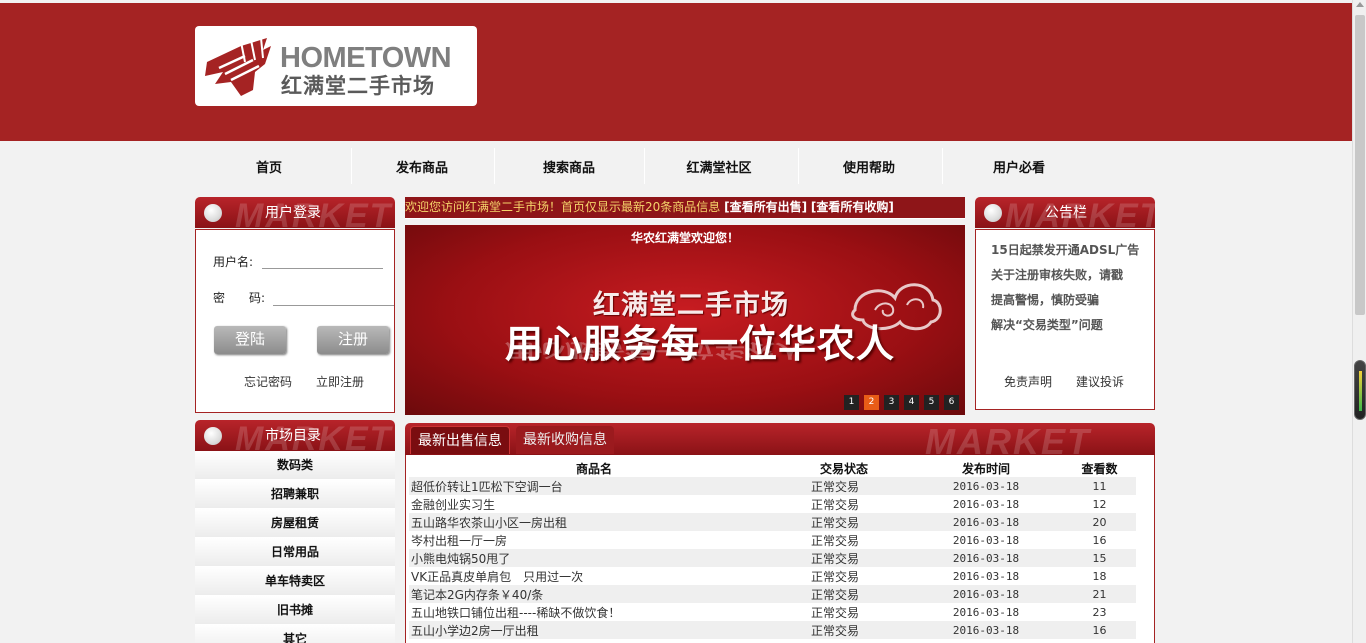 The image size is (1366, 643). Describe the element at coordinates (295, 634) in the screenshot. I see `category-item-other: 其它` at that location.